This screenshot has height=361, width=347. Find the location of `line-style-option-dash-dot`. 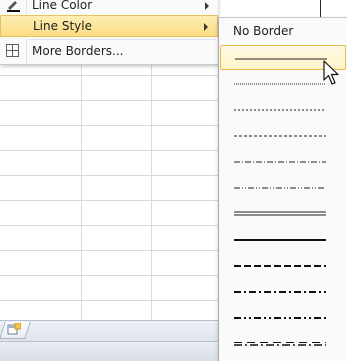

line-style-option-dash-dot is located at coordinates (283, 161).